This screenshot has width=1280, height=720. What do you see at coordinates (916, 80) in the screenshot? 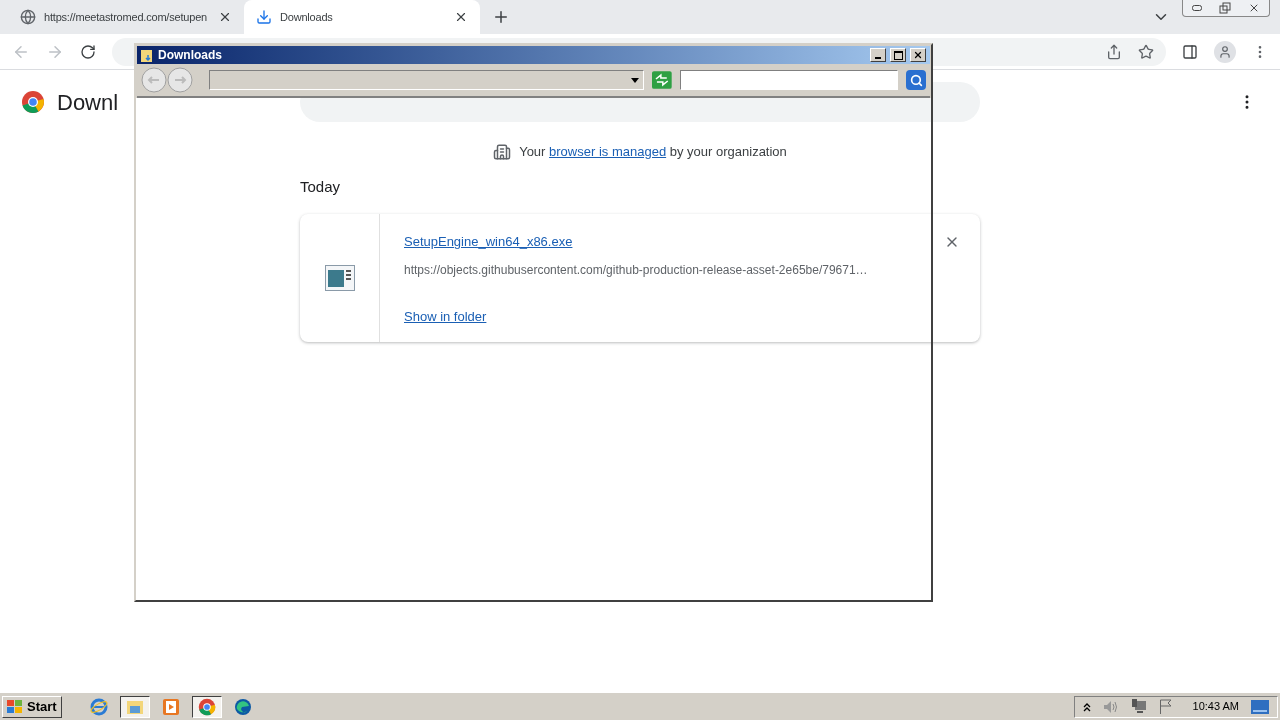
I see `search-button` at bounding box center [916, 80].